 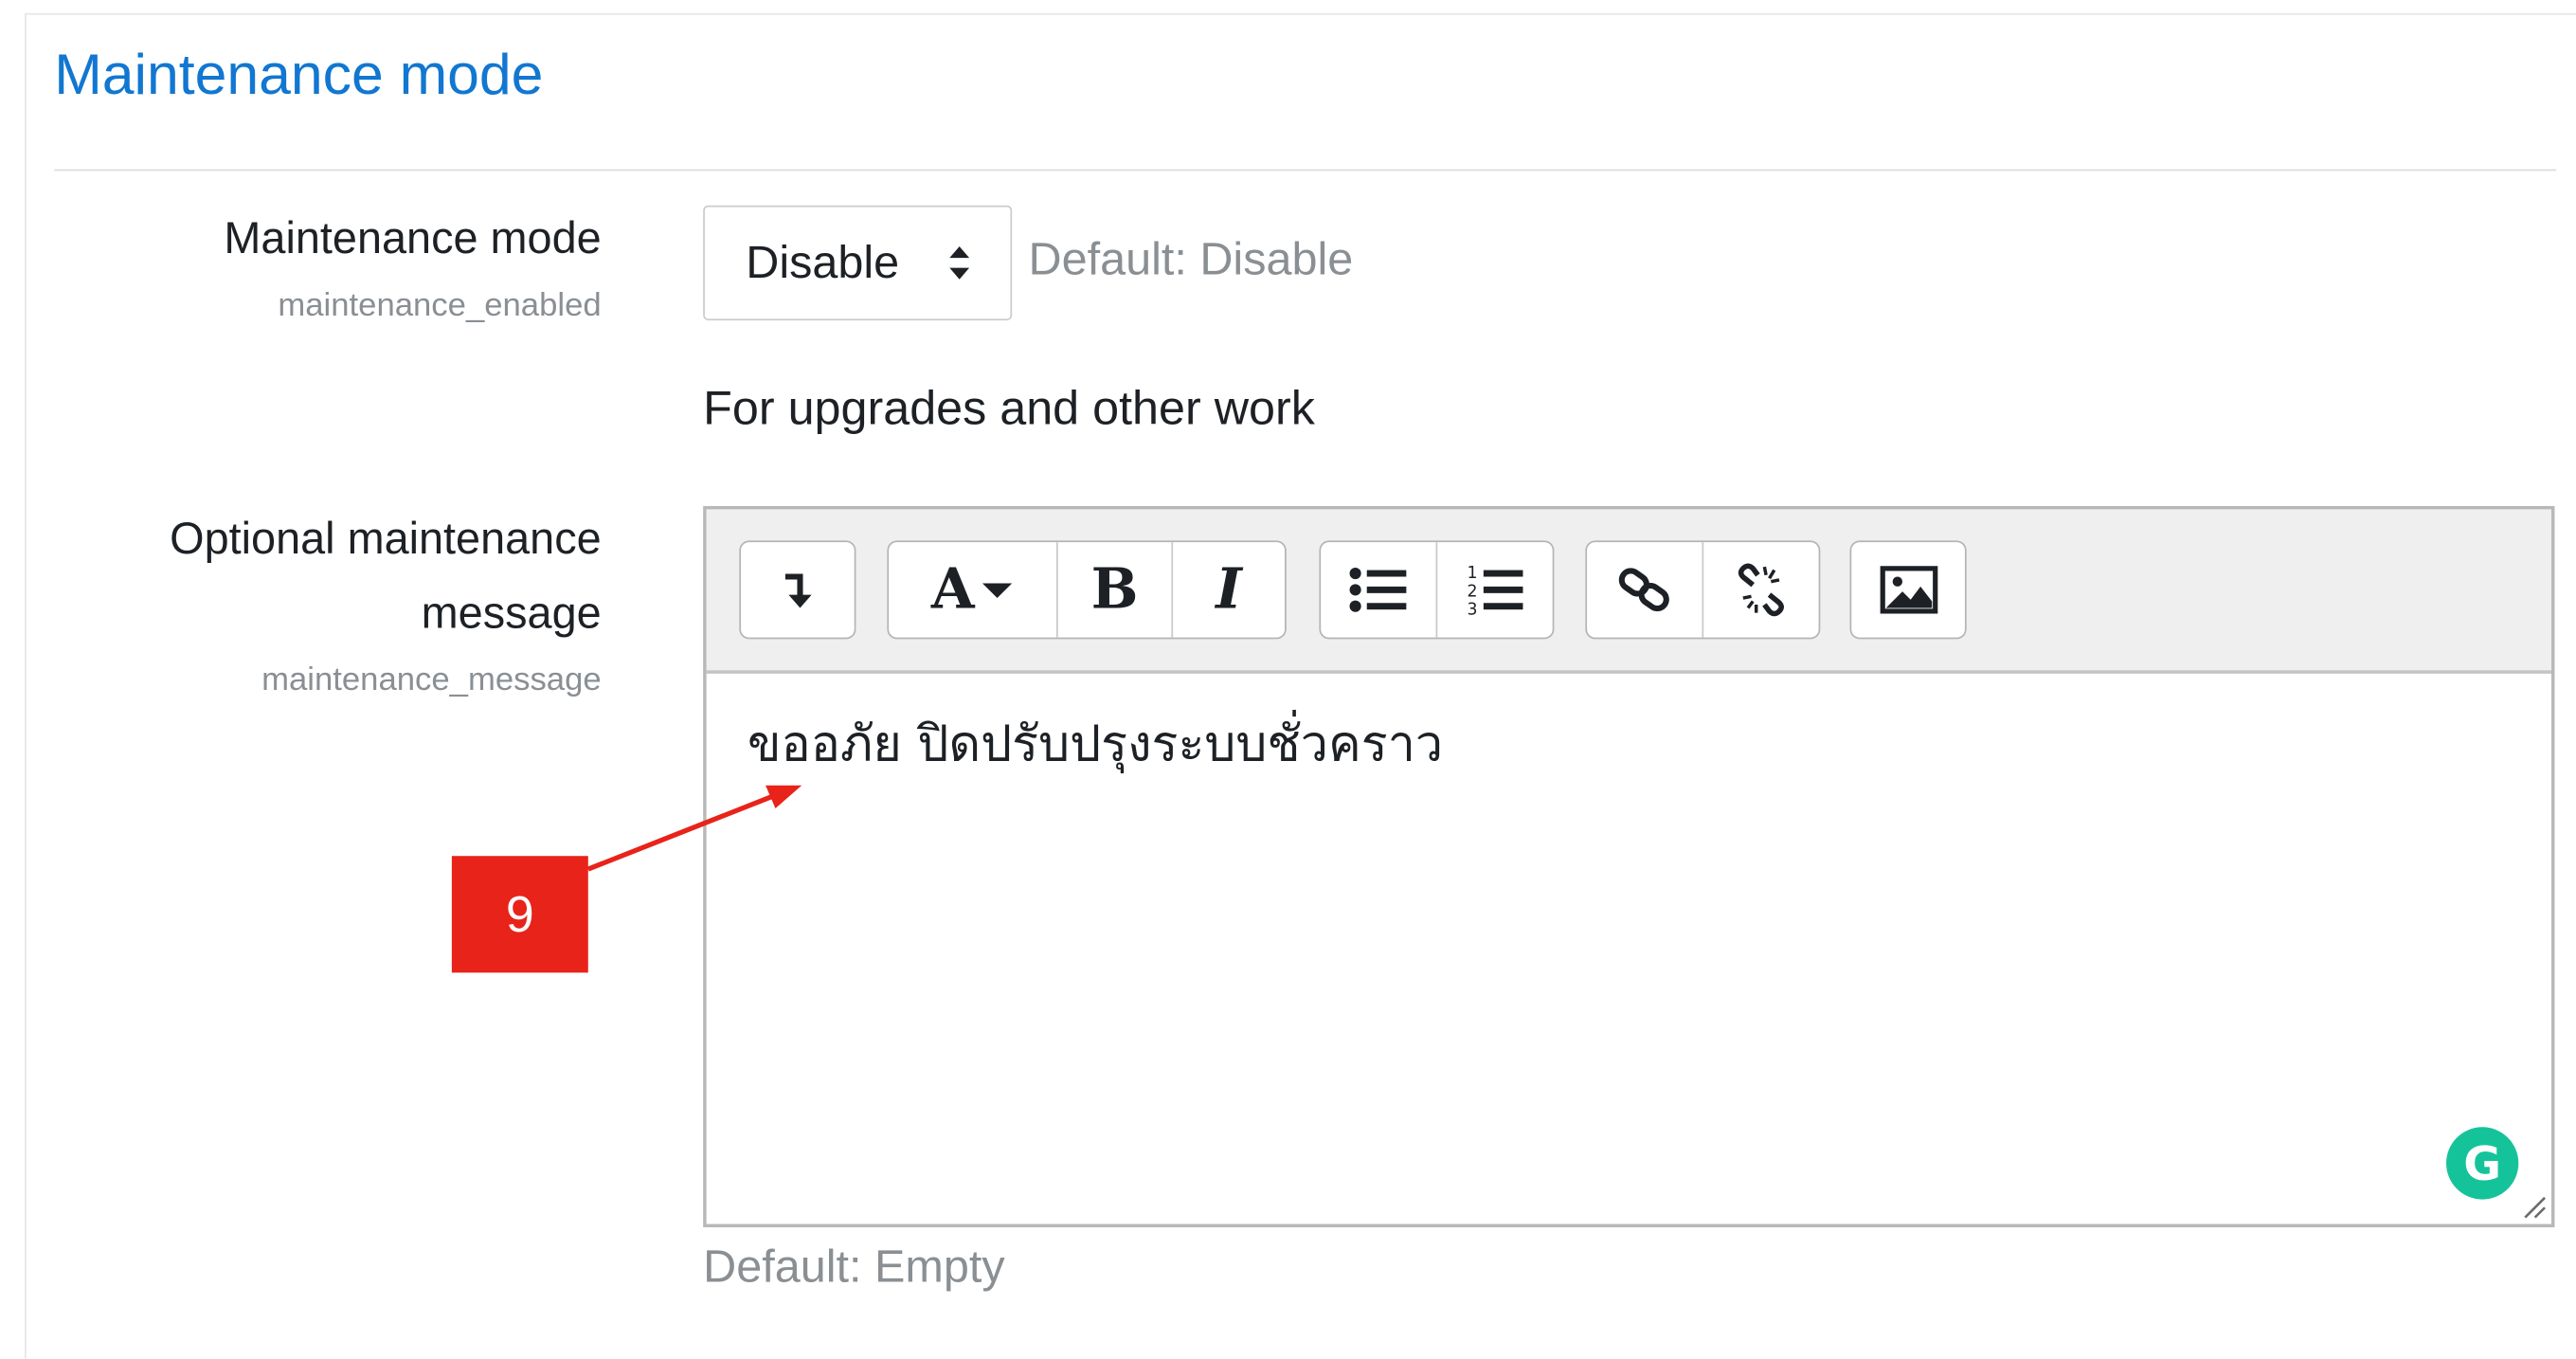 I want to click on grammarly-icon: G, so click(x=2482, y=1163).